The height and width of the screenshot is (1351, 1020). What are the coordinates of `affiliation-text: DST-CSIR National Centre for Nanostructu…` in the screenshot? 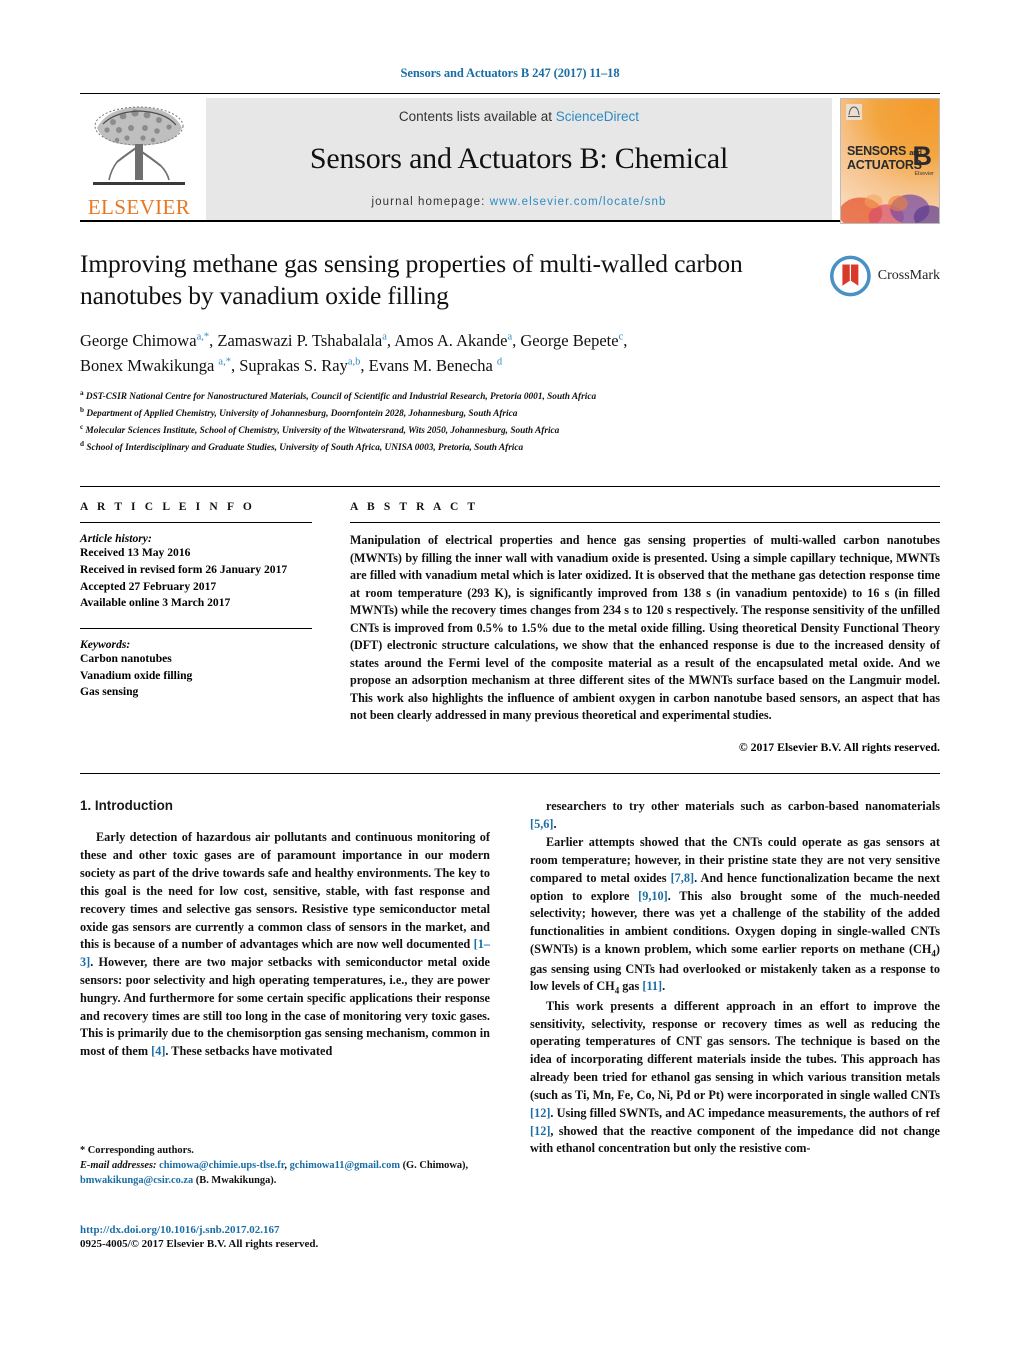 It's located at (341, 396).